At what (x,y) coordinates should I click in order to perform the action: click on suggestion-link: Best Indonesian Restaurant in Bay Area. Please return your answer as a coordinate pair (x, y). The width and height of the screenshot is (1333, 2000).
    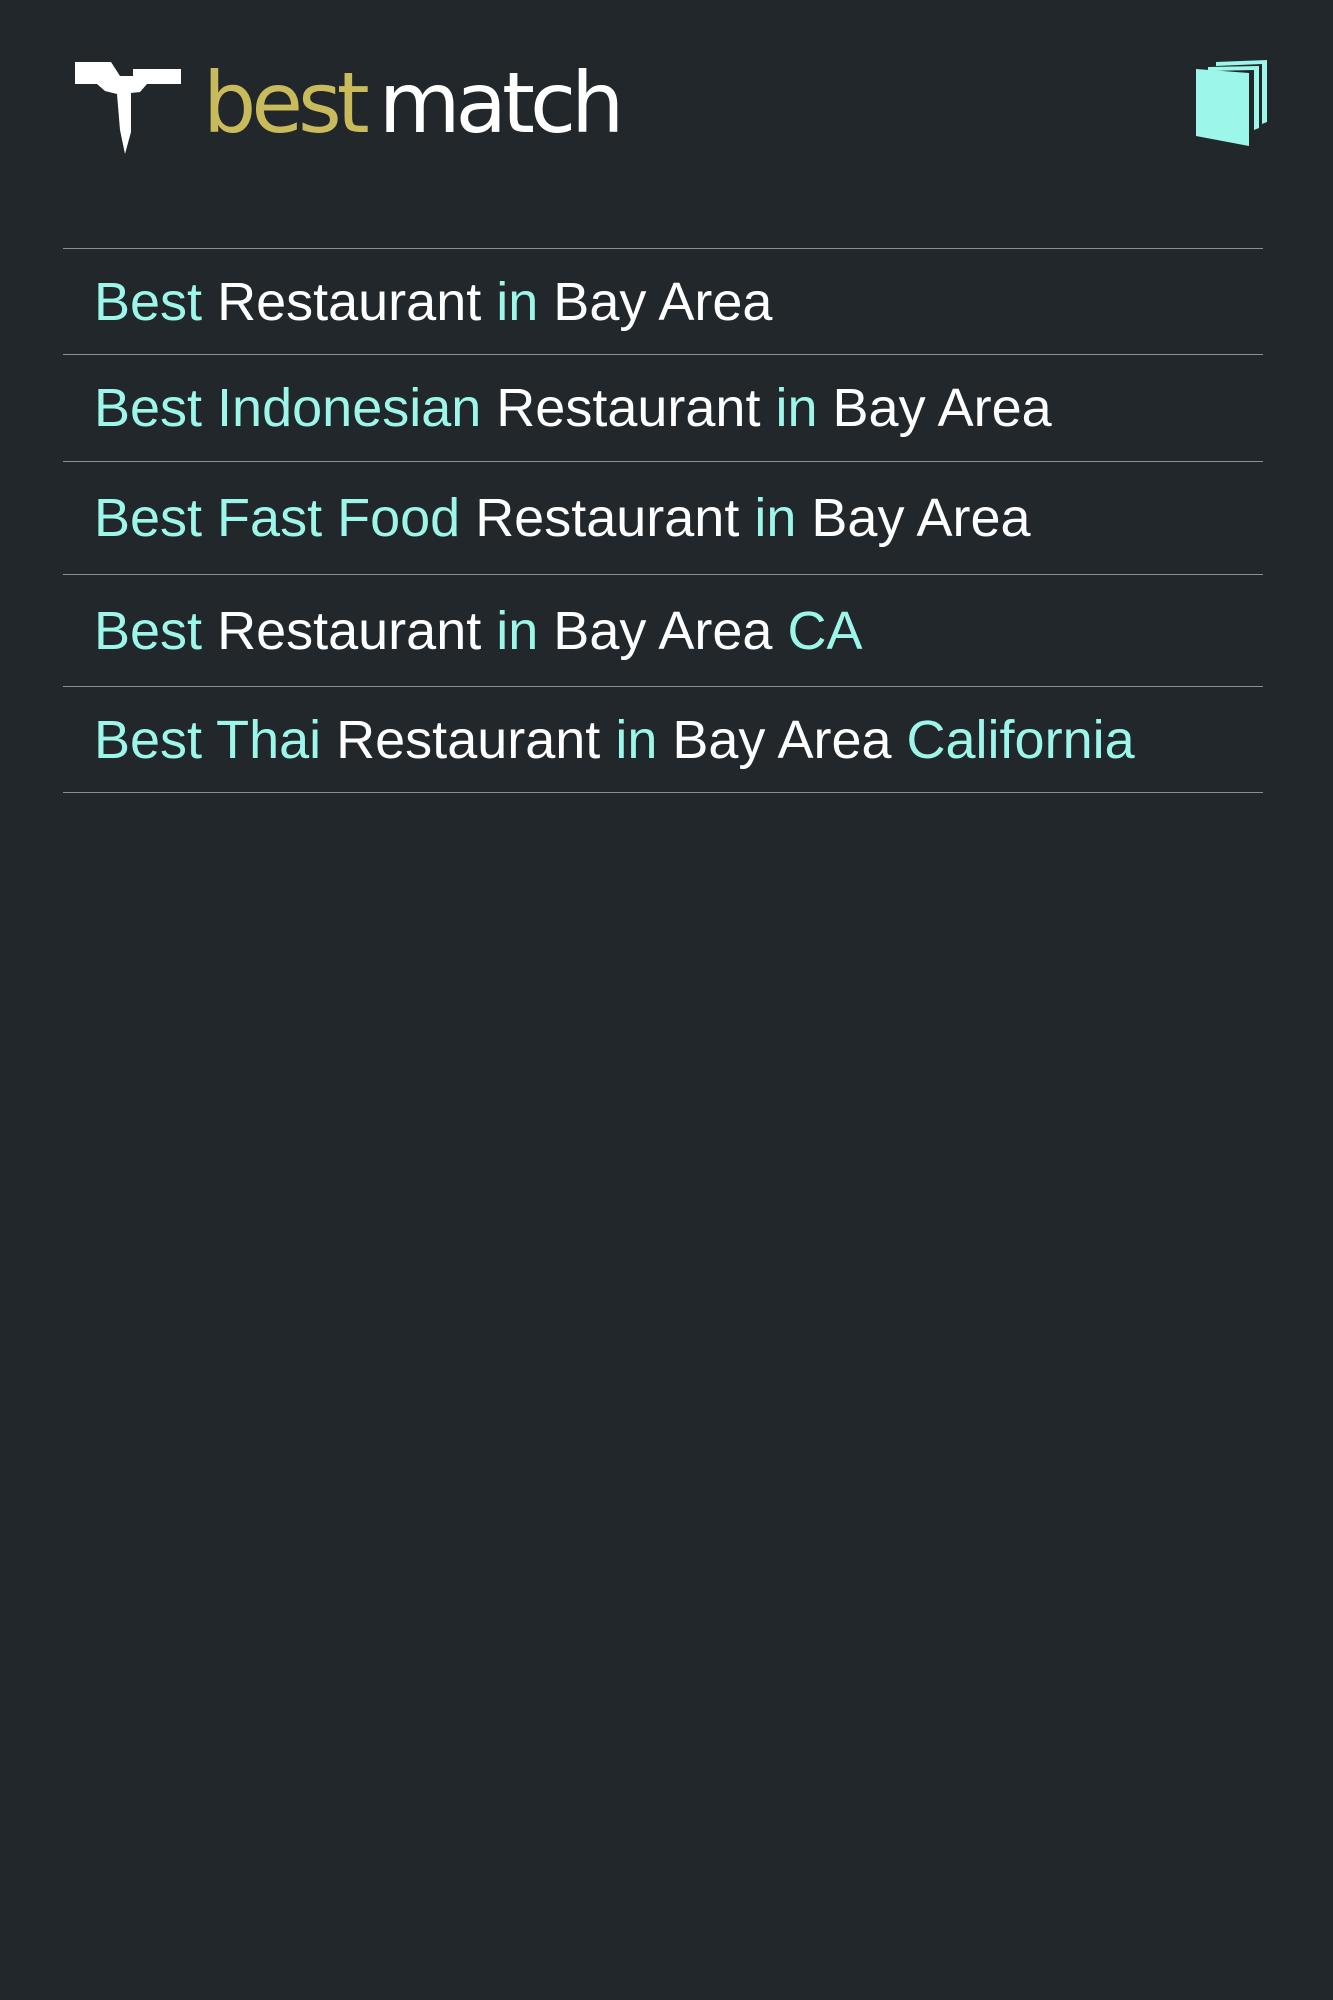
    Looking at the image, I should click on (573, 408).